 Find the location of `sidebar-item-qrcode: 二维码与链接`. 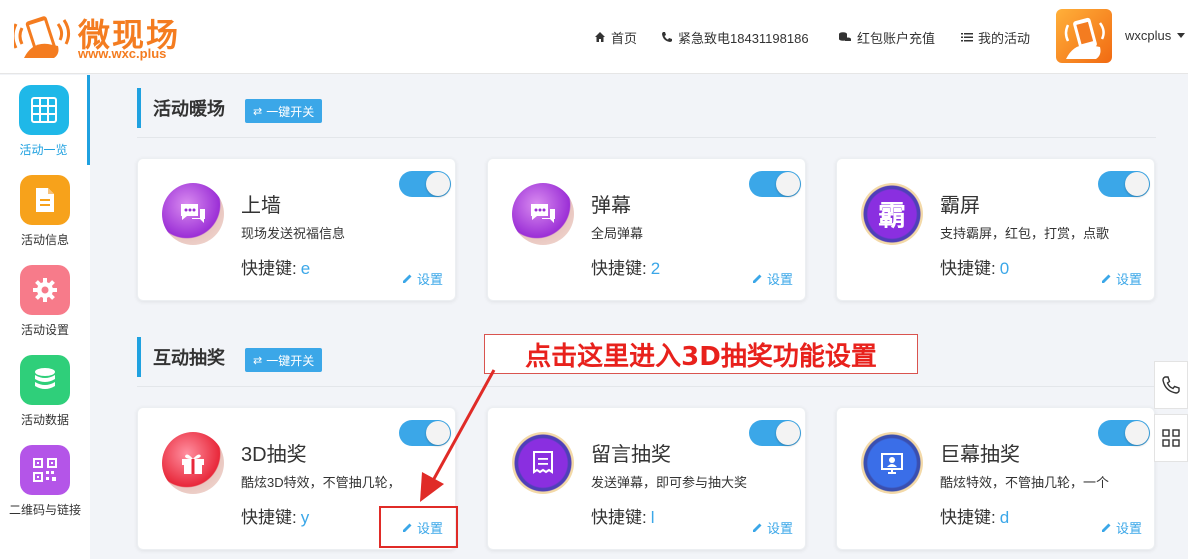

sidebar-item-qrcode: 二维码与链接 is located at coordinates (45, 480).